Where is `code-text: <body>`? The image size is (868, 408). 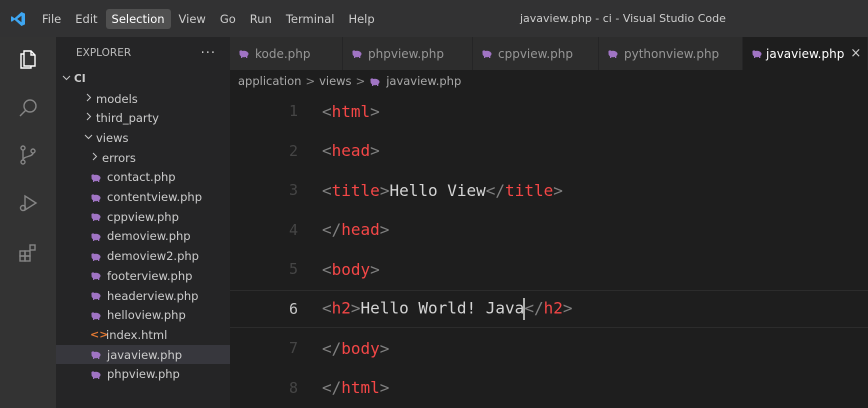
code-text: <body> is located at coordinates (351, 269).